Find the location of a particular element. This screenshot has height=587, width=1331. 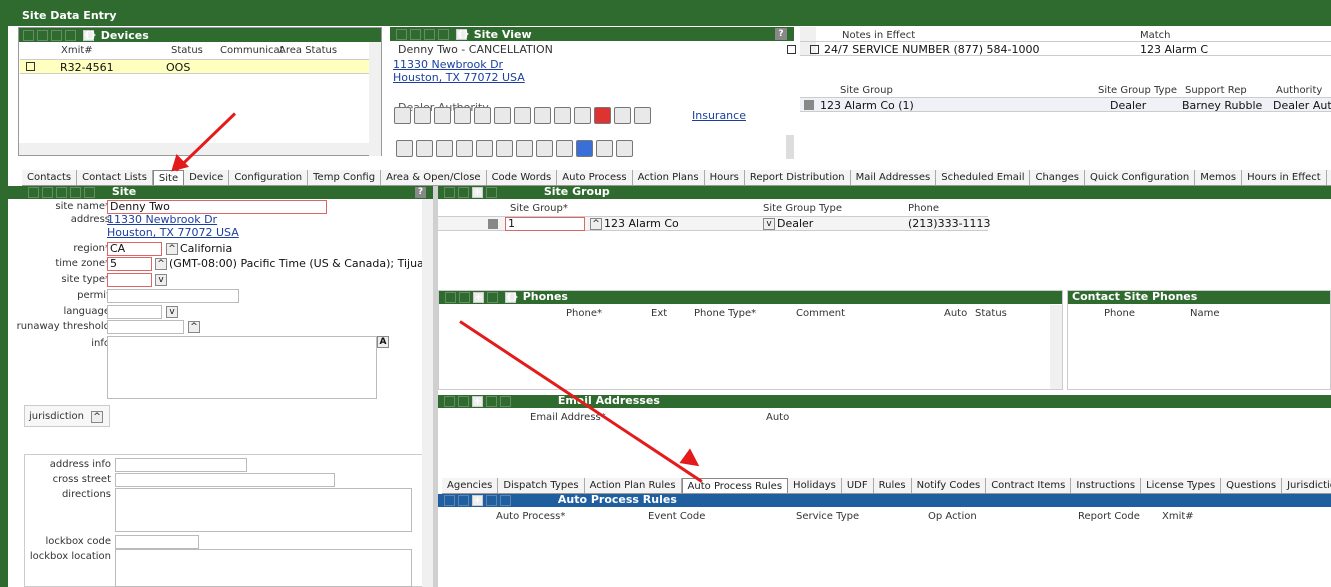

subtab-jurisdiction-req: Jurisdiction Req is located at coordinates (1306, 485).